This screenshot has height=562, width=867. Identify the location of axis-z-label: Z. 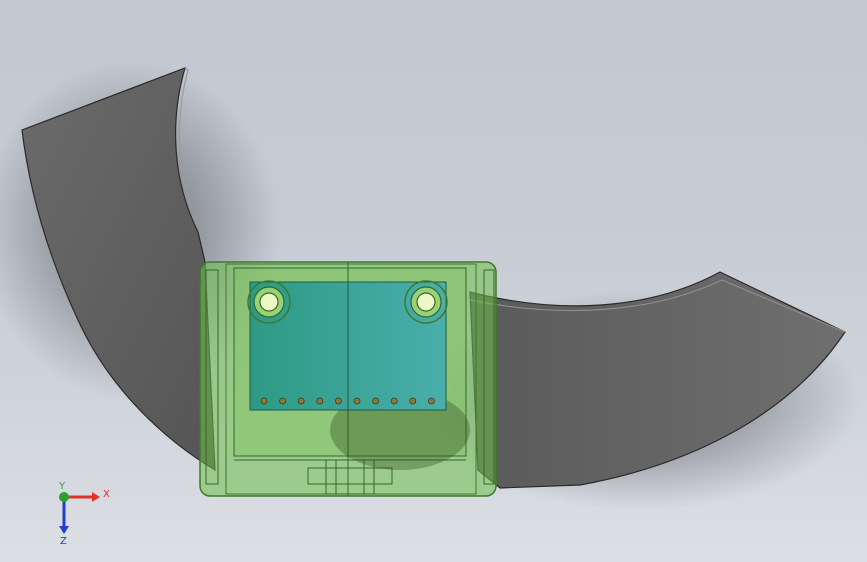
(63, 541).